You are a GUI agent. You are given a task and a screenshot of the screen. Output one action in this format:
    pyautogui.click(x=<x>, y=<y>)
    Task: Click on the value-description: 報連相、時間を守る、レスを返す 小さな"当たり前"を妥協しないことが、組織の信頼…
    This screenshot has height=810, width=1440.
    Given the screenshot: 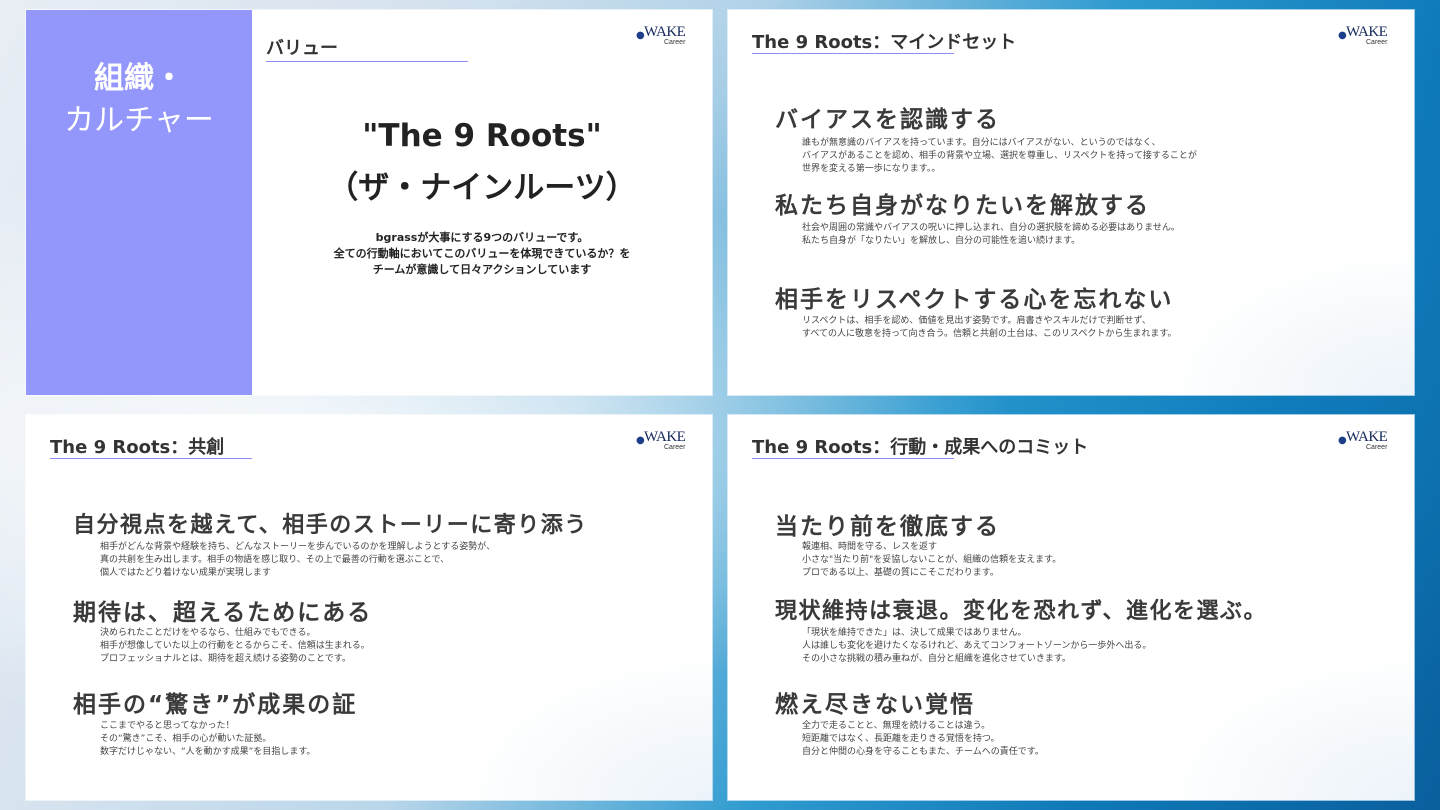 What is the action you would take?
    pyautogui.click(x=932, y=560)
    